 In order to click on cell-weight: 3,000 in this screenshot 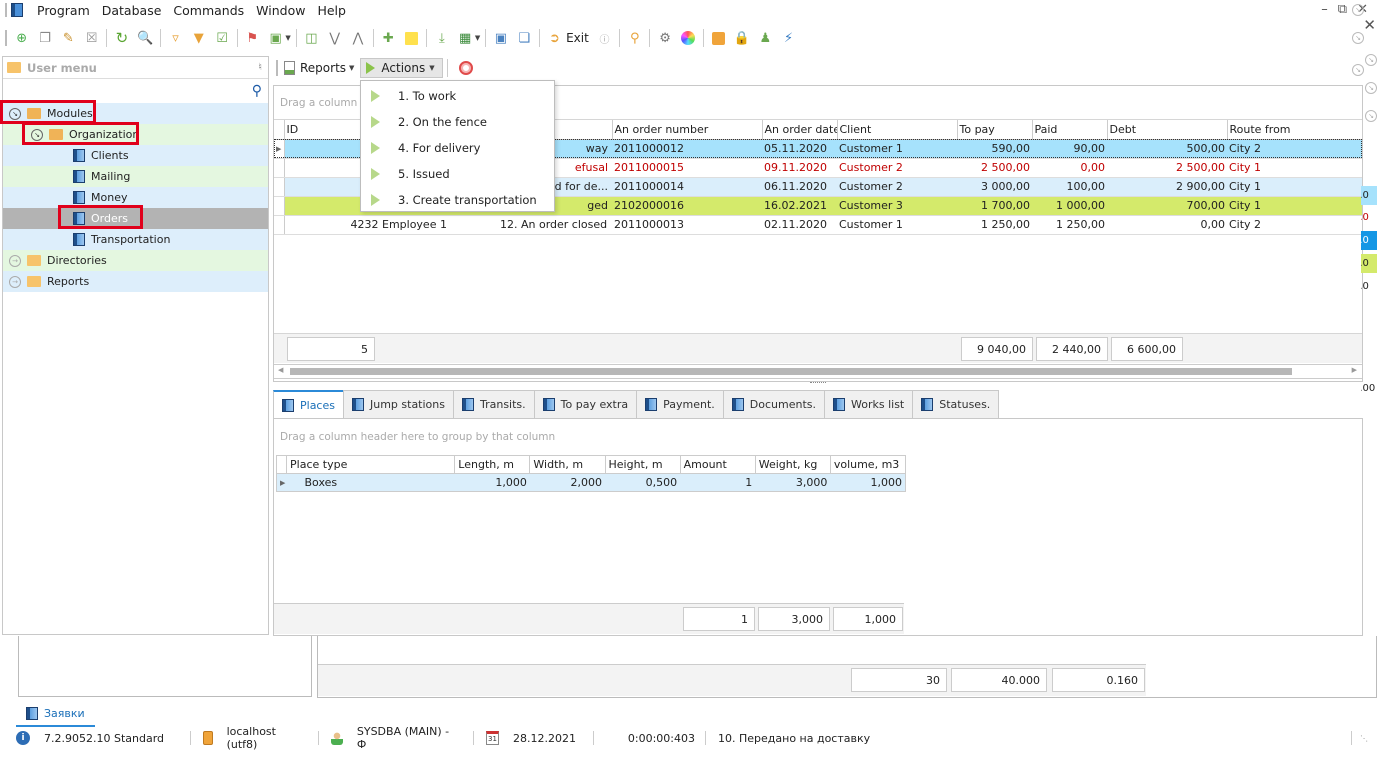, I will do `click(793, 482)`.